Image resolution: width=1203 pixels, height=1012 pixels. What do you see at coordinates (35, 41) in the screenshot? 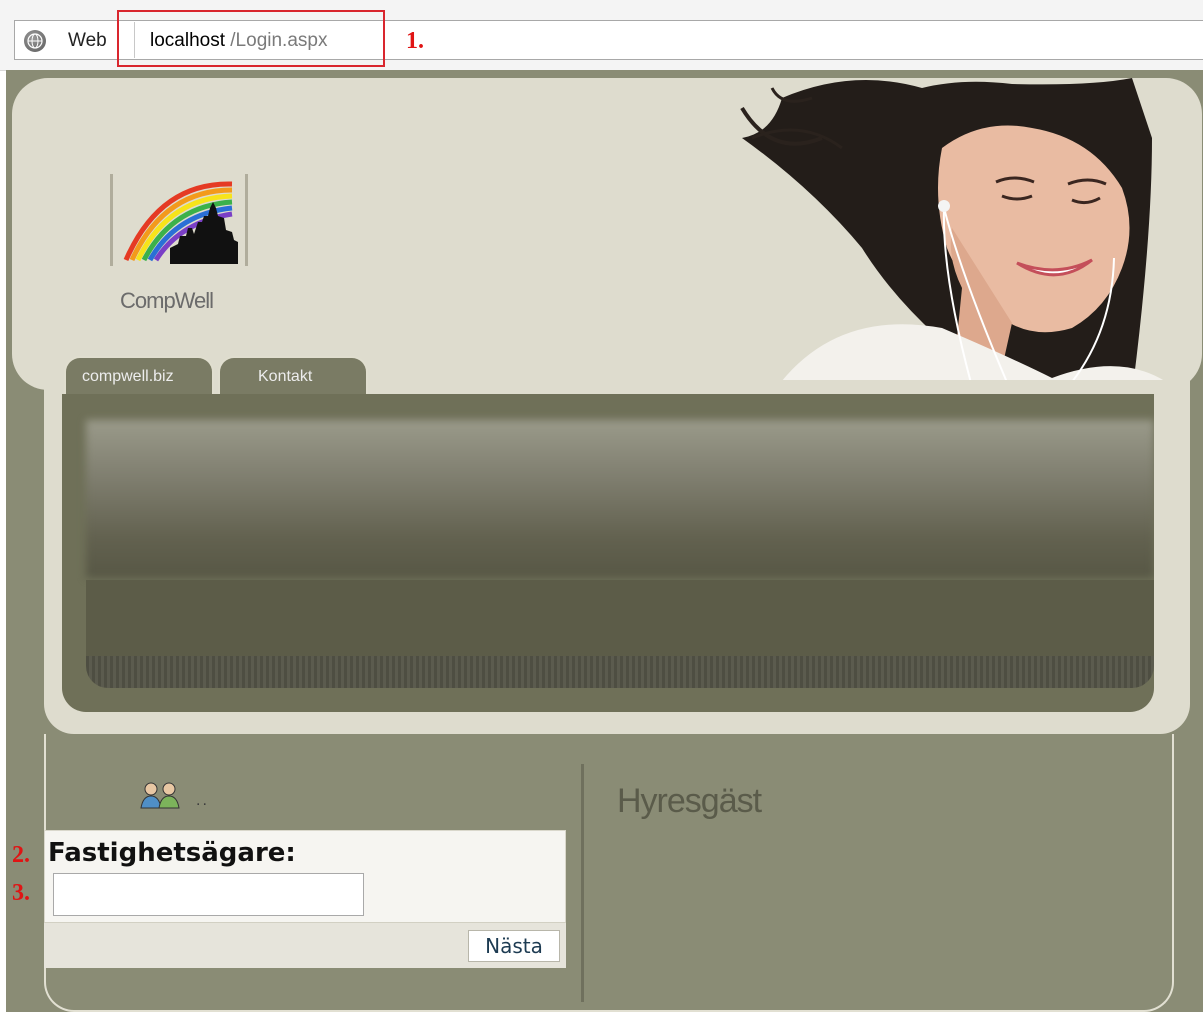
I see `globe-icon` at bounding box center [35, 41].